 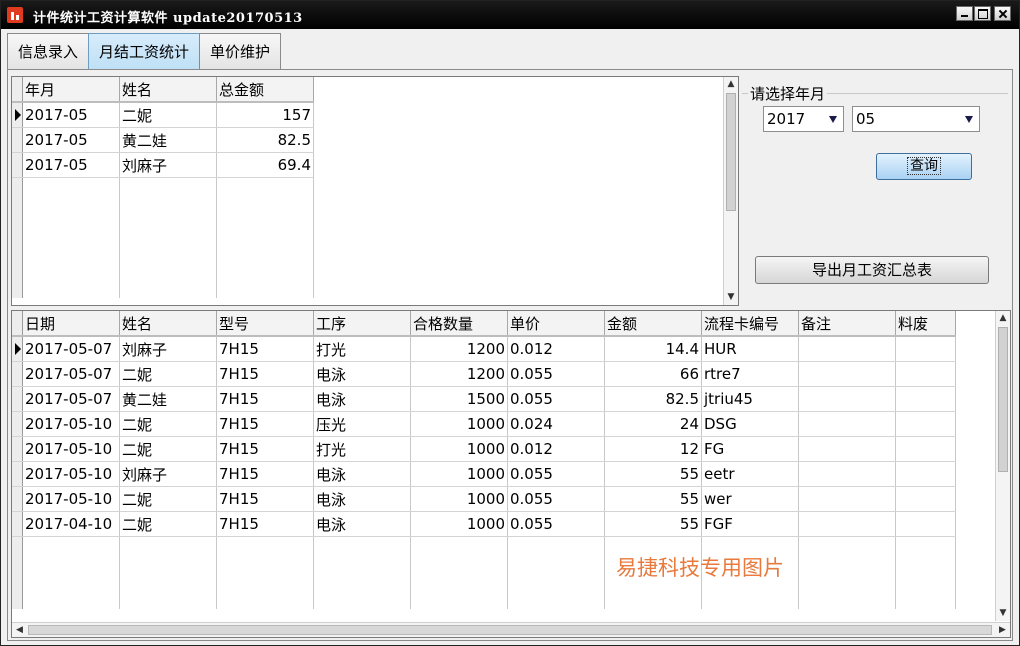 What do you see at coordinates (168, 90) in the screenshot?
I see `summary-col-name: 姓名` at bounding box center [168, 90].